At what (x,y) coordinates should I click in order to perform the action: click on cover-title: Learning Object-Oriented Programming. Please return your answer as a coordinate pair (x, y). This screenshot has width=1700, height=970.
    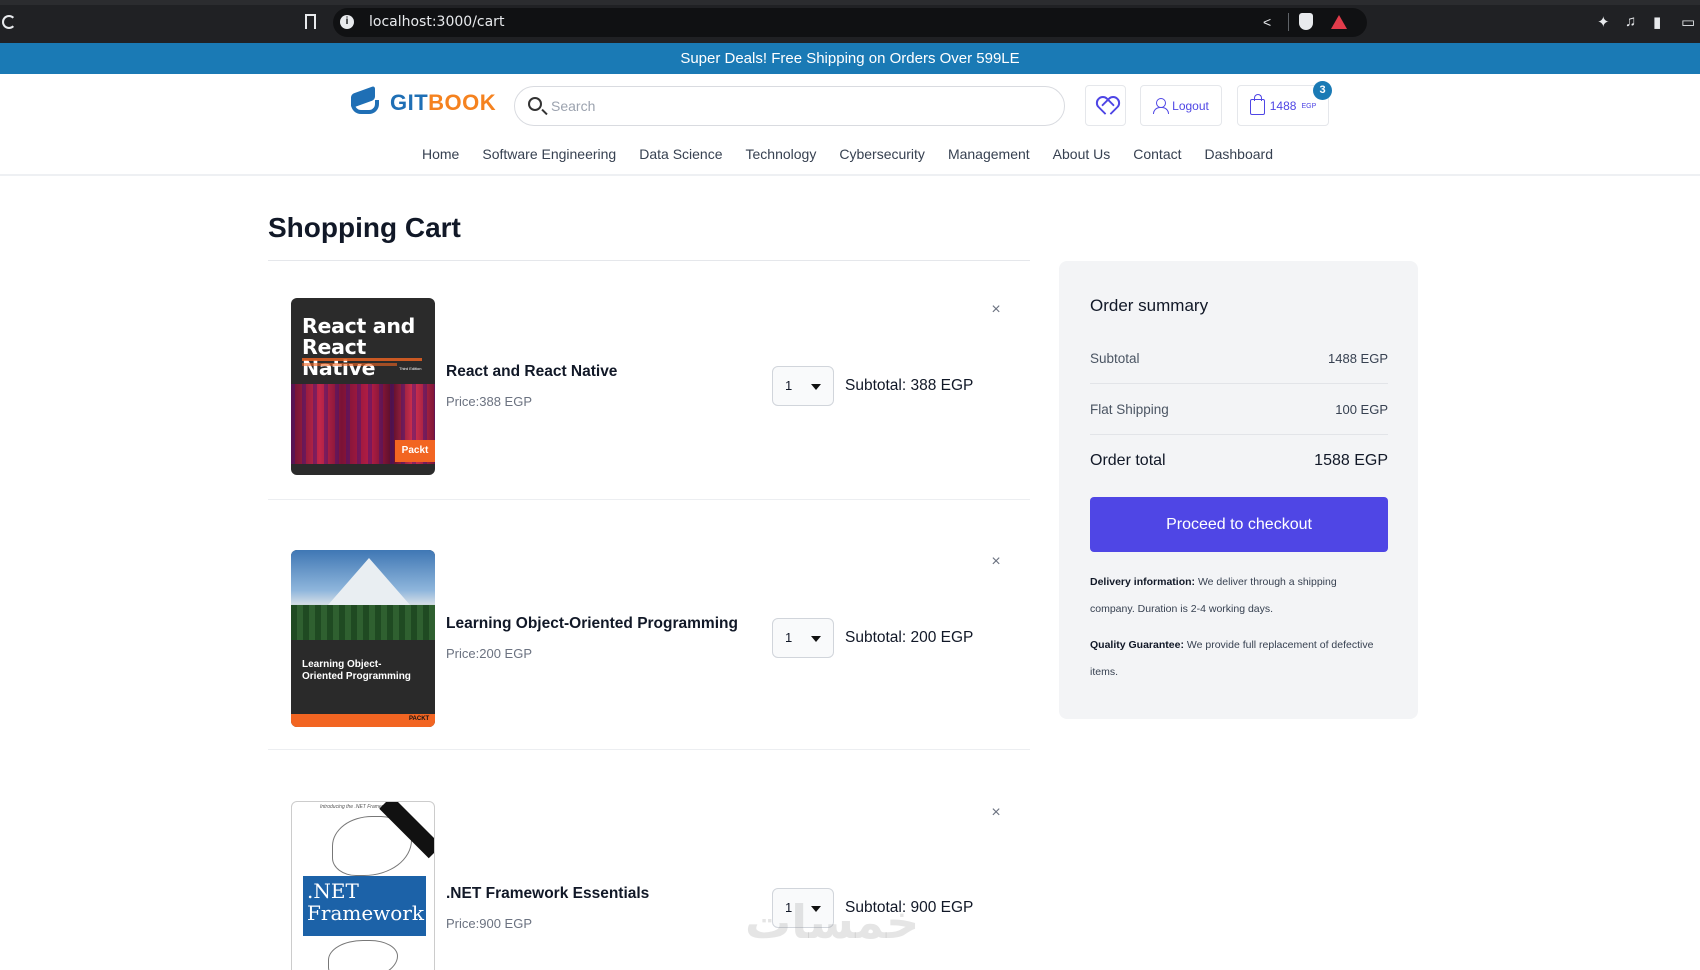
    Looking at the image, I should click on (356, 670).